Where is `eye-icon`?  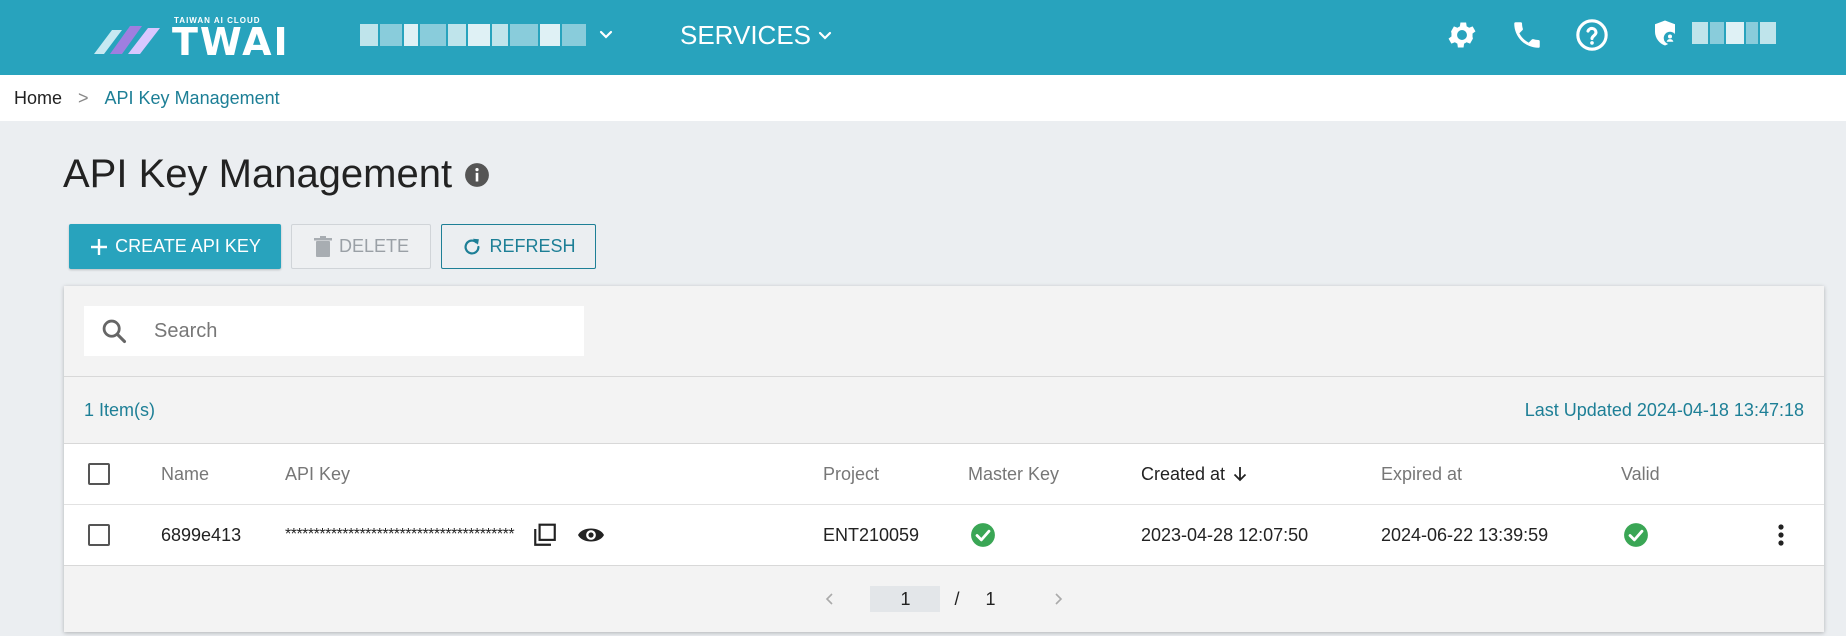 eye-icon is located at coordinates (591, 535).